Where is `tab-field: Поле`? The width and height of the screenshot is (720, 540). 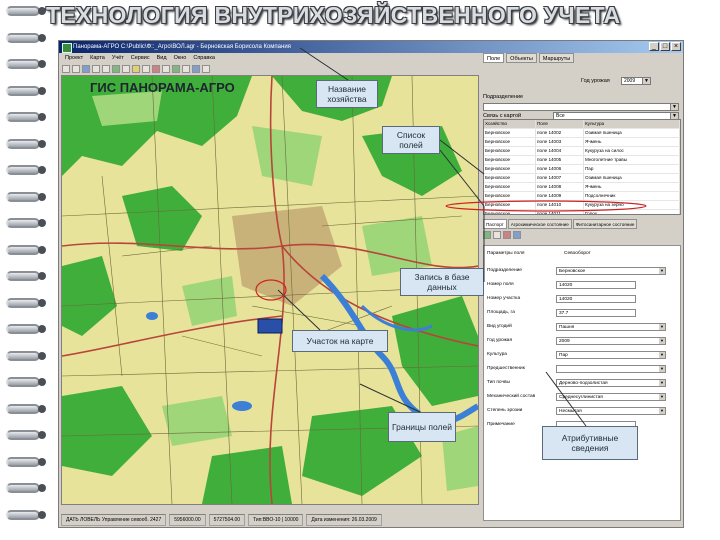
tab-field: Поле is located at coordinates (494, 58).